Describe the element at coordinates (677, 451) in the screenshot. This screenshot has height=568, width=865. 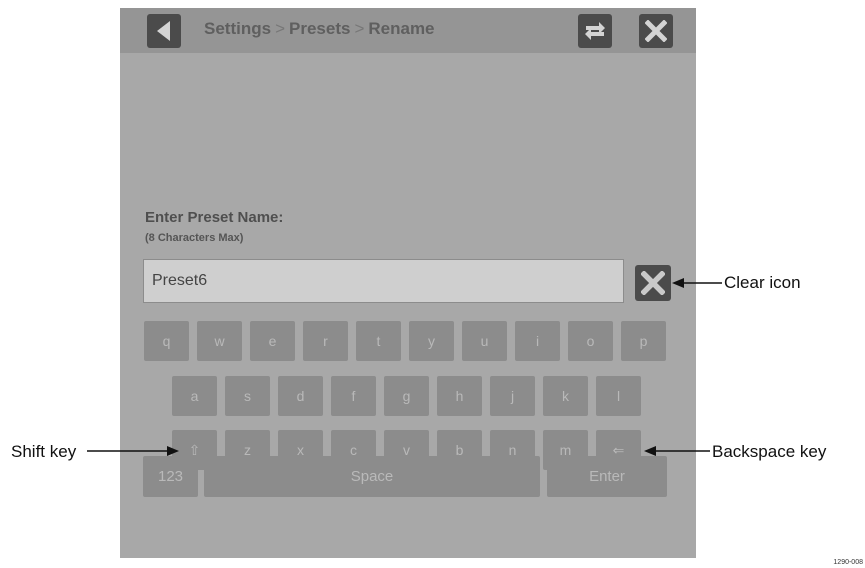
I see `backspace-callout-arrow` at that location.